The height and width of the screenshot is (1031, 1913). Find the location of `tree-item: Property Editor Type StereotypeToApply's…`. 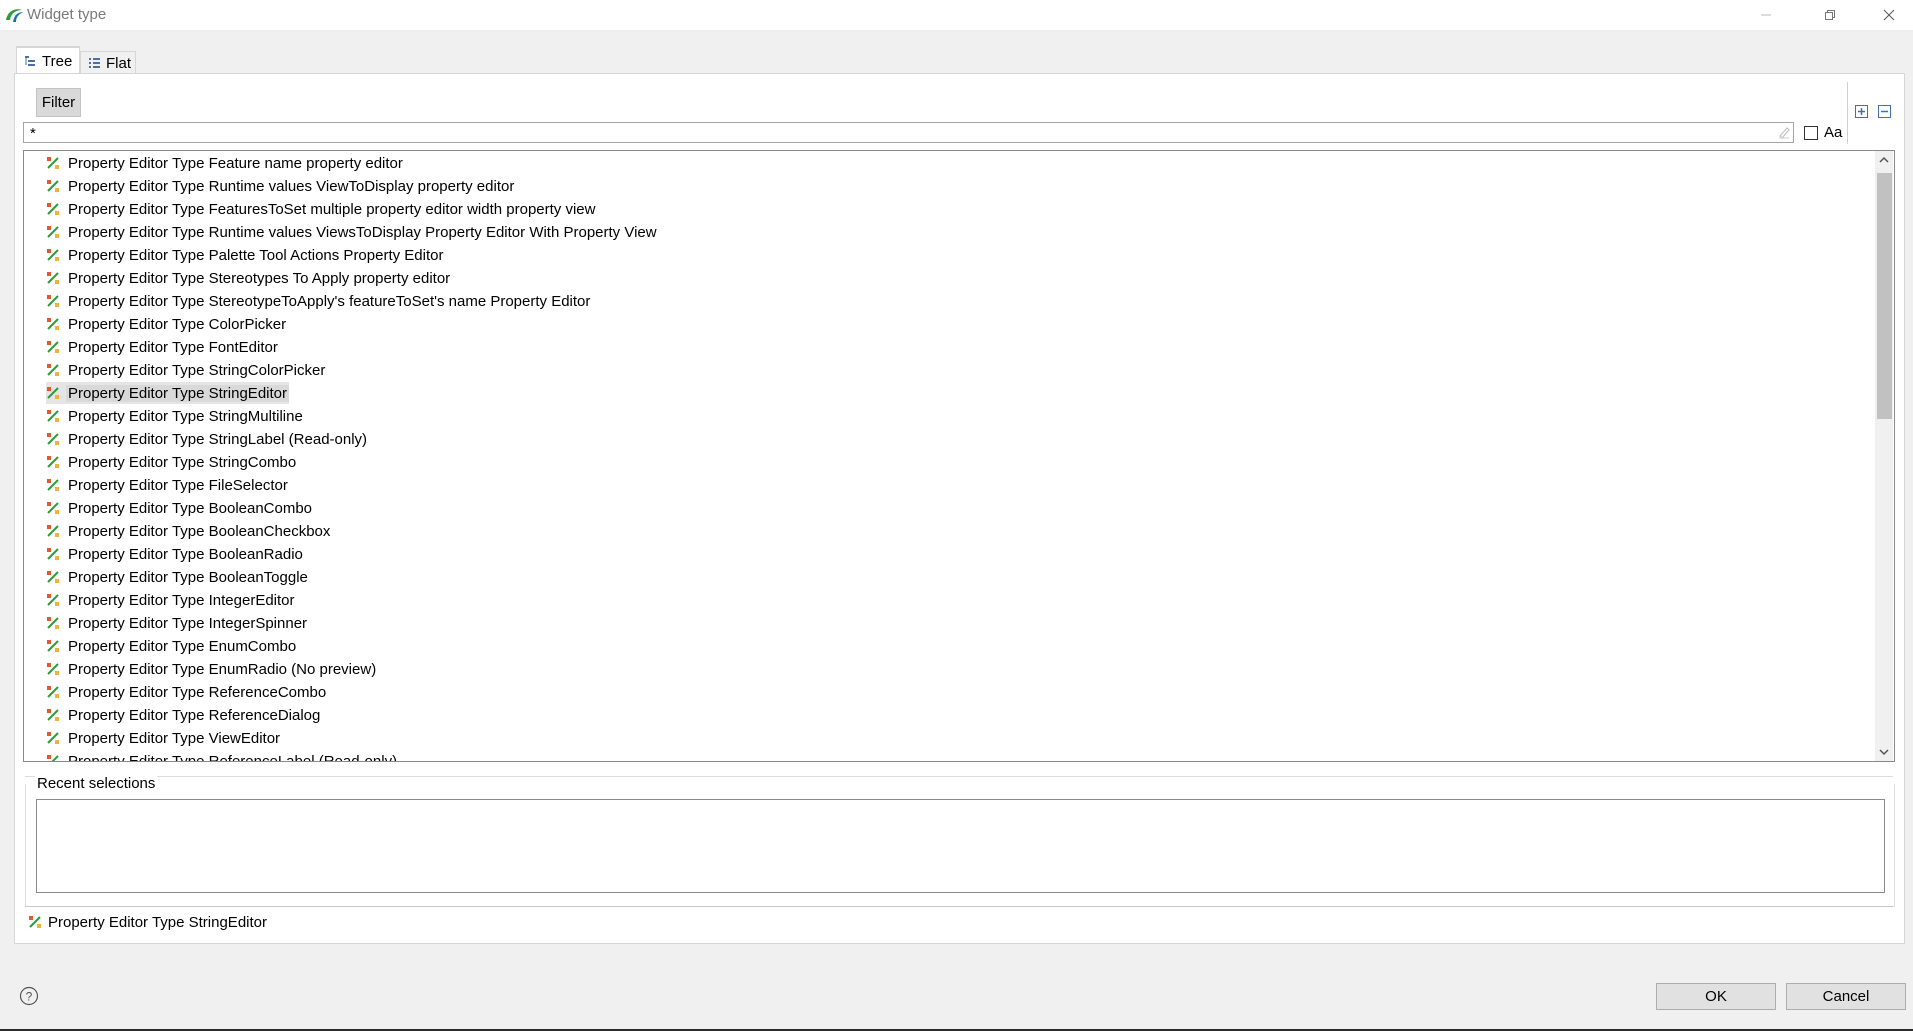

tree-item: Property Editor Type StereotypeToApply's… is located at coordinates (319, 301).